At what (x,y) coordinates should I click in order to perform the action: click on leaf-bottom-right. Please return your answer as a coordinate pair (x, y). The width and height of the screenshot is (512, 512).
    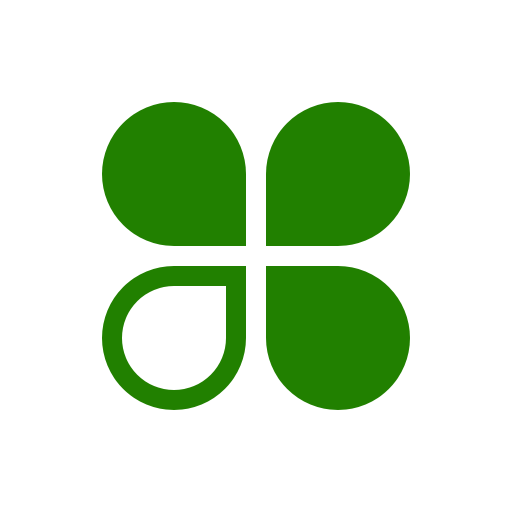
    Looking at the image, I should click on (338, 338).